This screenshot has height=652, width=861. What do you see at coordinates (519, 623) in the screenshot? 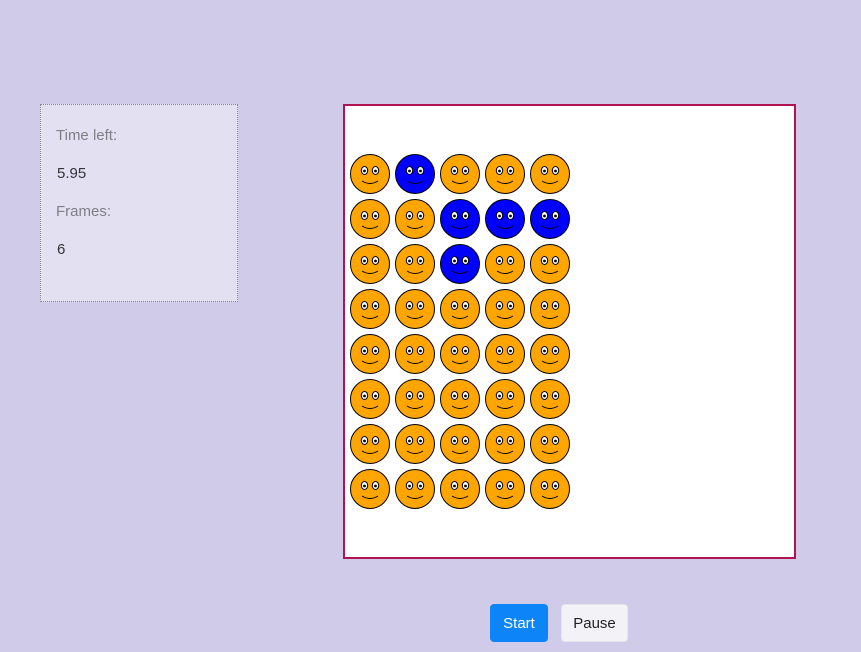
I see `start-button: Start` at bounding box center [519, 623].